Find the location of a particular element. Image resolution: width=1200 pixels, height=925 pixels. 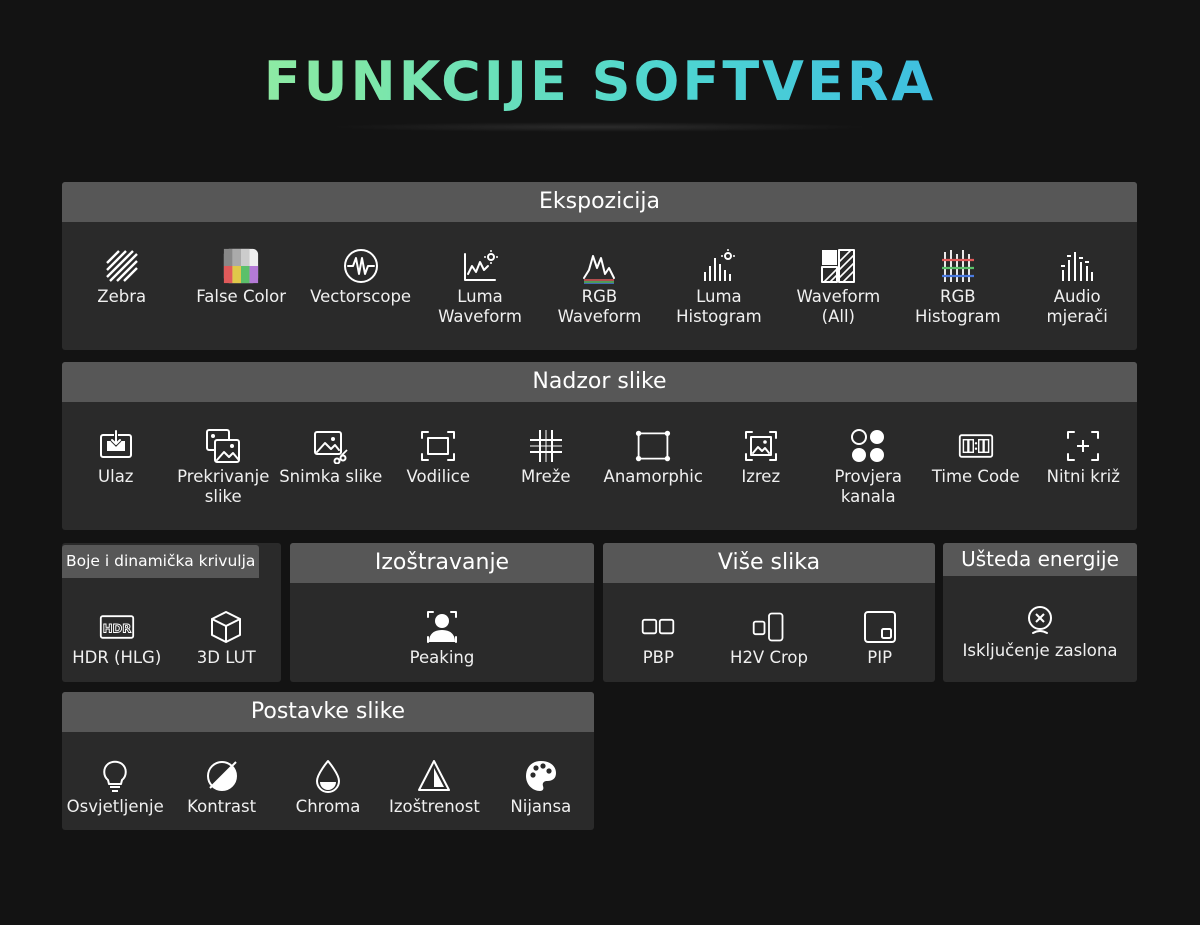

feature-item-hdr: HDR HDR (HLG) is located at coordinates (117, 632).